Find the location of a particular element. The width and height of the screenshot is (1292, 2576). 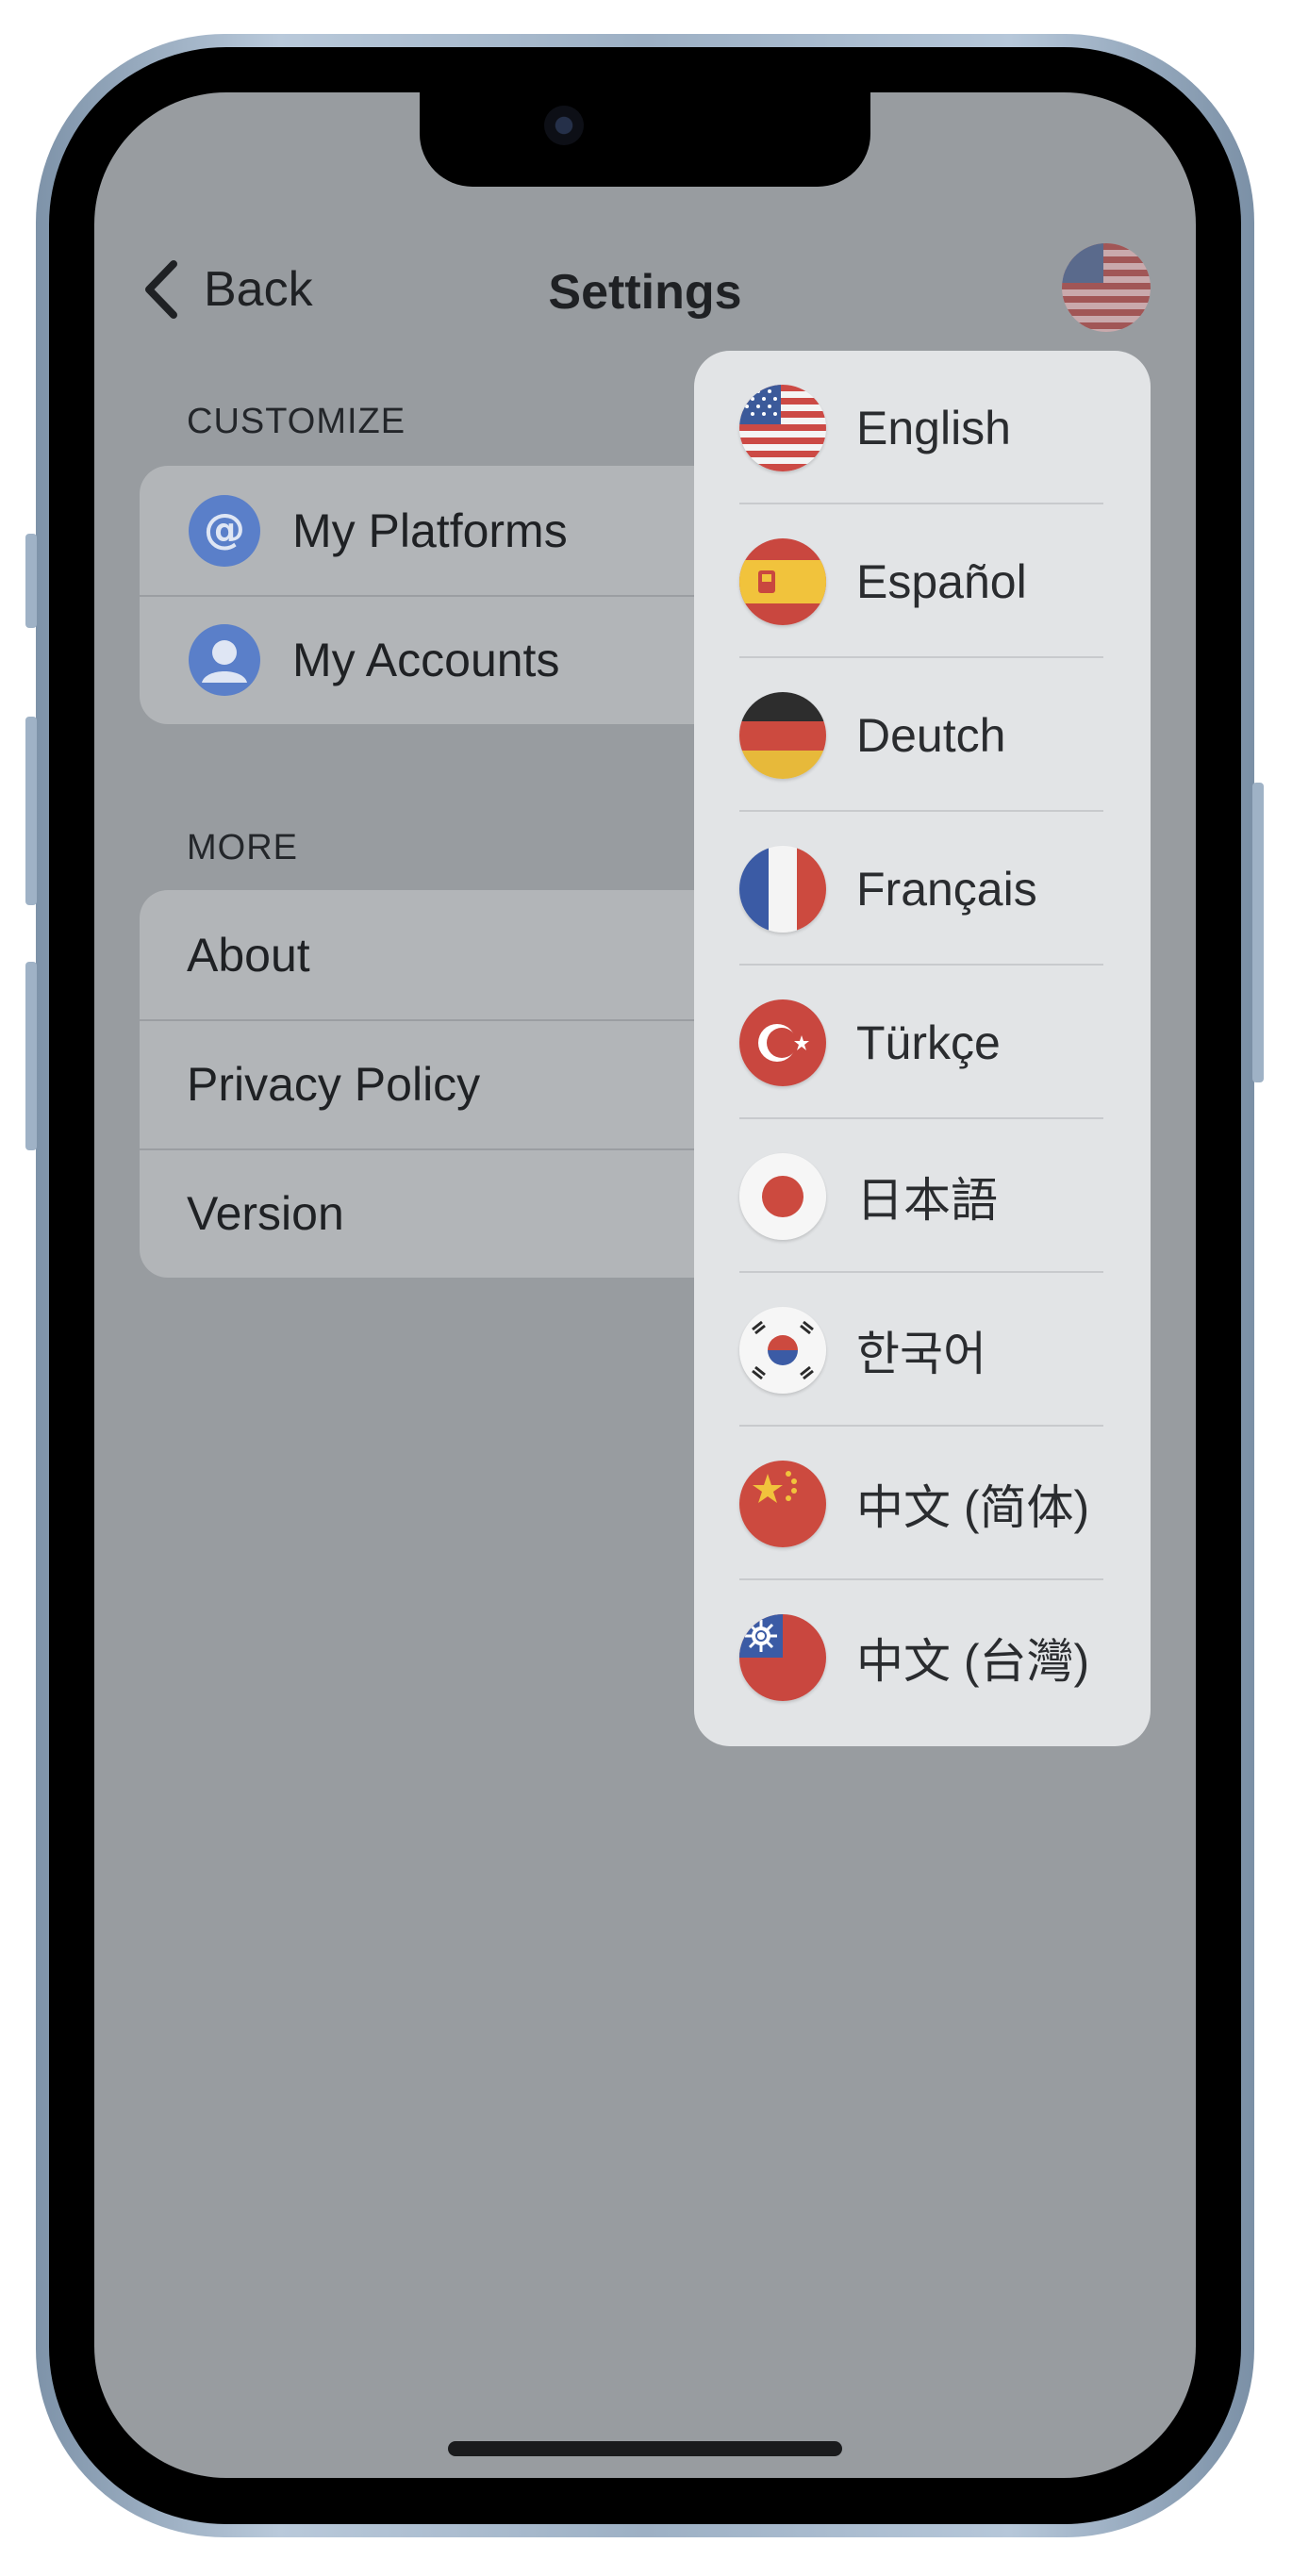

language-item-korean: 한국어 is located at coordinates (921, 1350).